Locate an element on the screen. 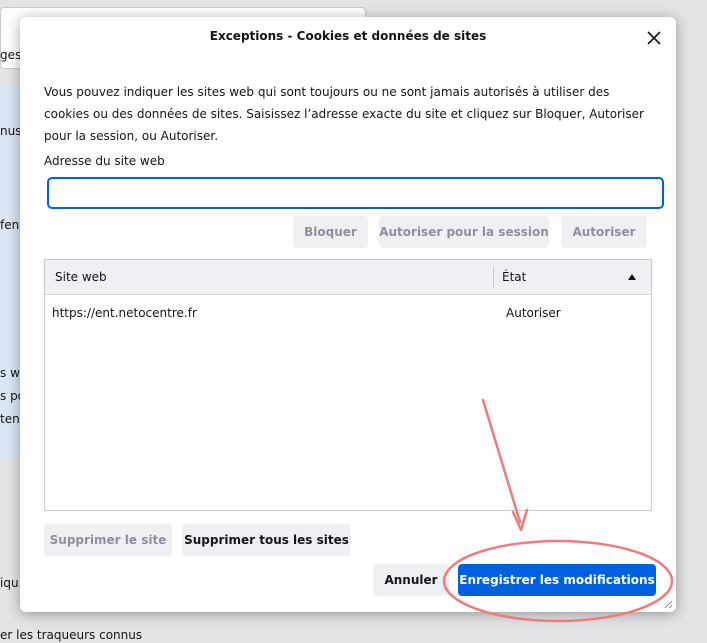 The image size is (707, 643). status-cell: Autoriser is located at coordinates (533, 313).